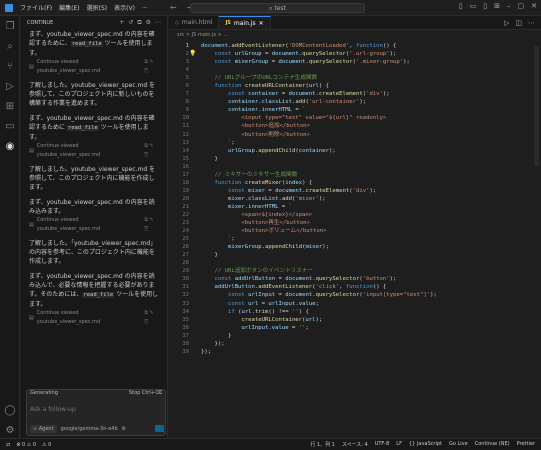 This screenshot has height=450, width=541. I want to click on more-actions-icon: ⋯, so click(531, 23).